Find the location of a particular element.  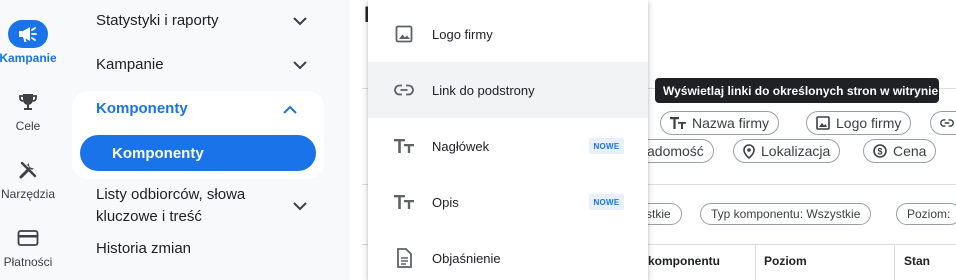

chip-business-name: Nazwa firmy is located at coordinates (720, 123).